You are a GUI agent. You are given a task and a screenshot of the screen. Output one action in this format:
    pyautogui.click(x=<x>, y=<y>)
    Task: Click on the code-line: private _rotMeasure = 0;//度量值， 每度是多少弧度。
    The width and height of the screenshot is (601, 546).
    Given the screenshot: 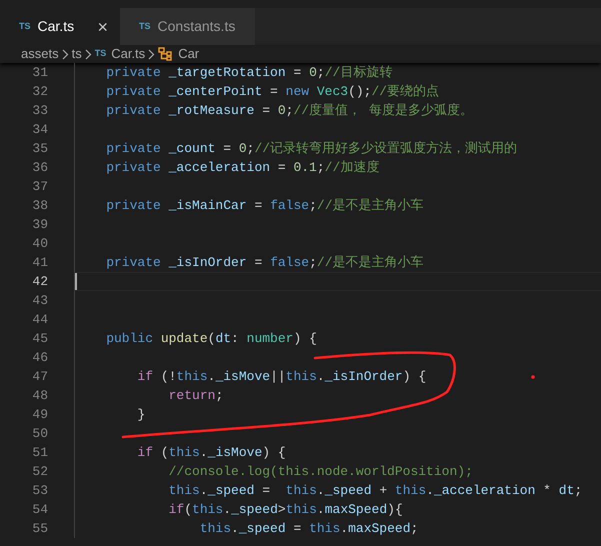 What is the action you would take?
    pyautogui.click(x=289, y=110)
    